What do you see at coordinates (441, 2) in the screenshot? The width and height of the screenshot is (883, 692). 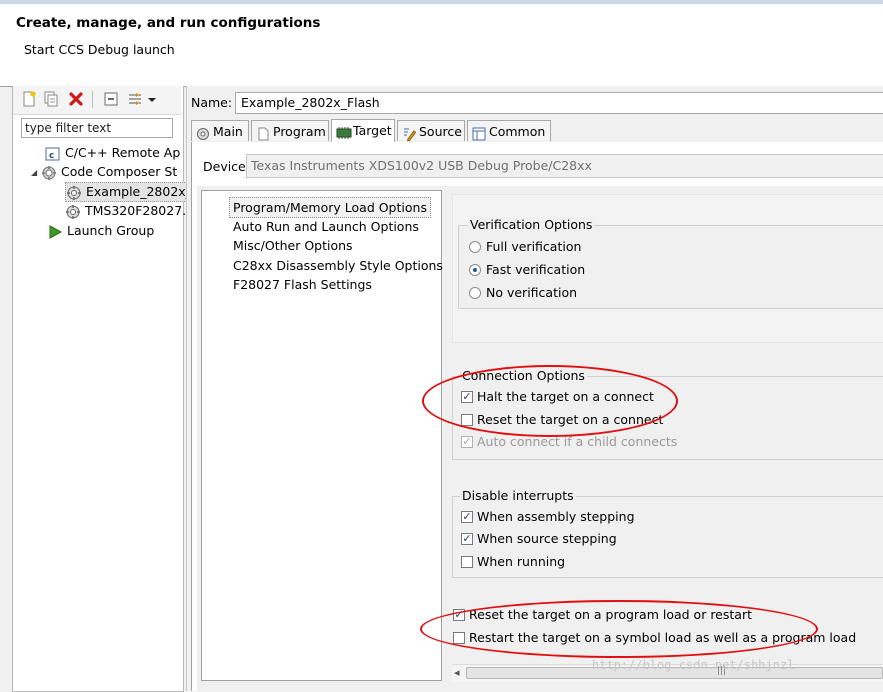 I see `window-top-border` at bounding box center [441, 2].